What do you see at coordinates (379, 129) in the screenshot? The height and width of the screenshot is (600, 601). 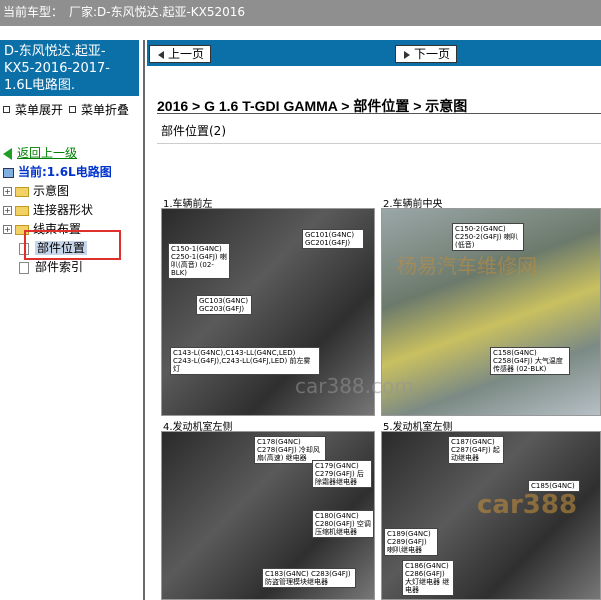 I see `page-subheading: 部件位置(2)` at bounding box center [379, 129].